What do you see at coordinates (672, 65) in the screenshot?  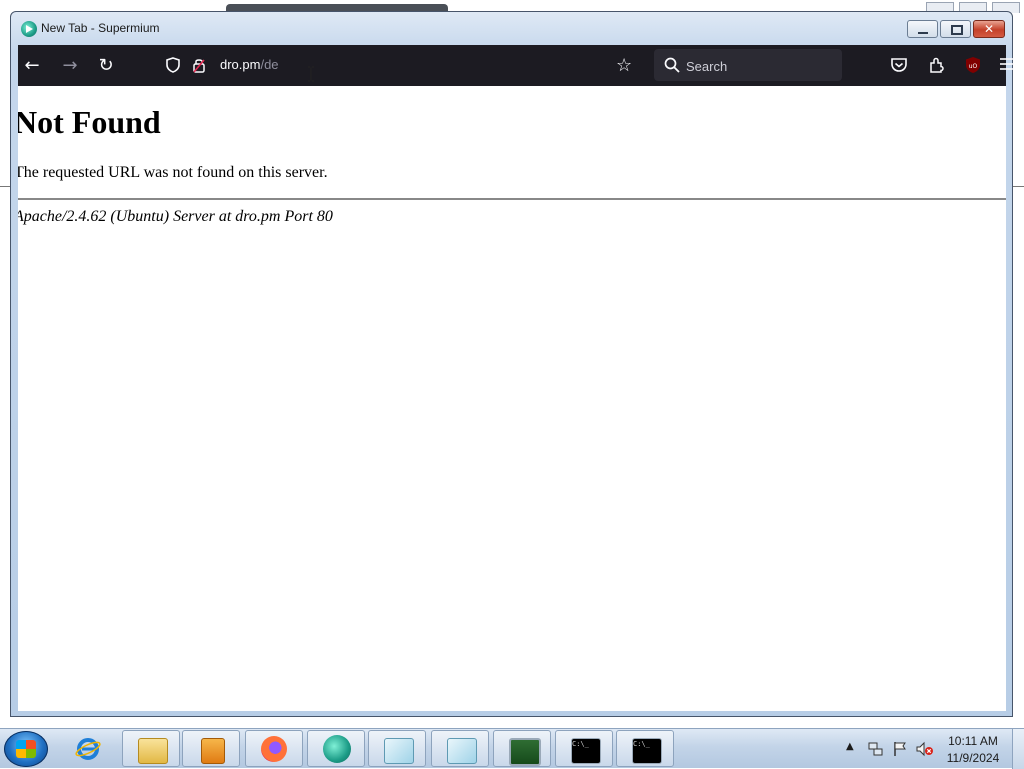 I see `search-icon` at bounding box center [672, 65].